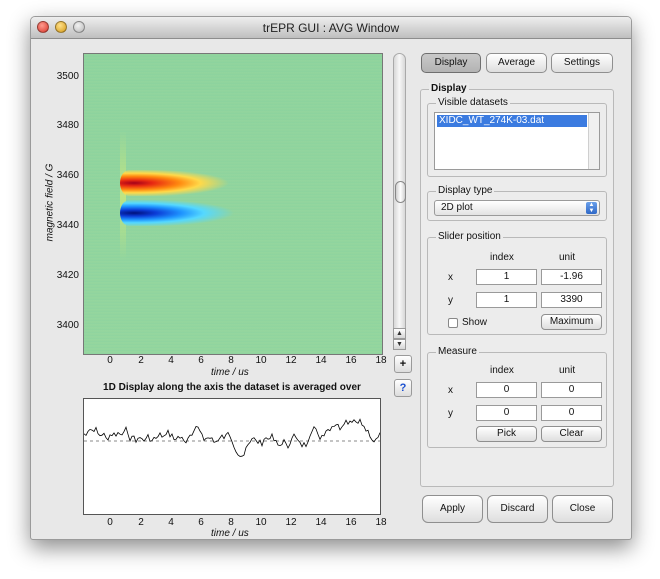 The height and width of the screenshot is (579, 660). What do you see at coordinates (506, 300) in the screenshot?
I see `slider-y-index-field: 1` at bounding box center [506, 300].